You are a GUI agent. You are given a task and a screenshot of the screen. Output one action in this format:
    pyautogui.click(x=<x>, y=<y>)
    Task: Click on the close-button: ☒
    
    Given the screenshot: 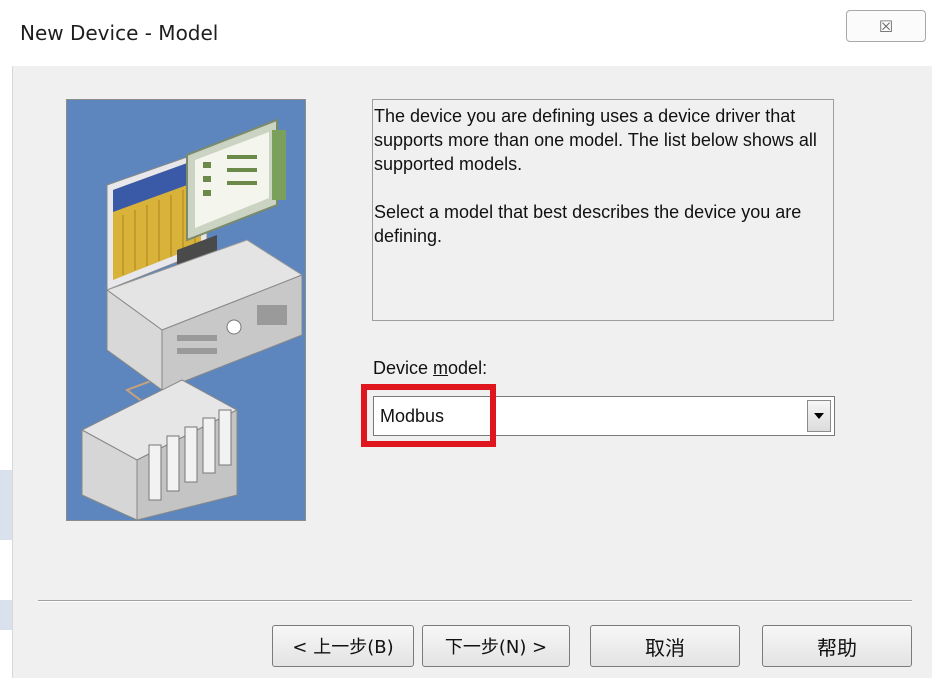 What is the action you would take?
    pyautogui.click(x=886, y=26)
    